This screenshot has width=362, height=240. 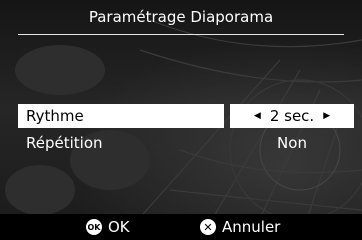 I want to click on cross-circle-icon: ✕, so click(x=208, y=227).